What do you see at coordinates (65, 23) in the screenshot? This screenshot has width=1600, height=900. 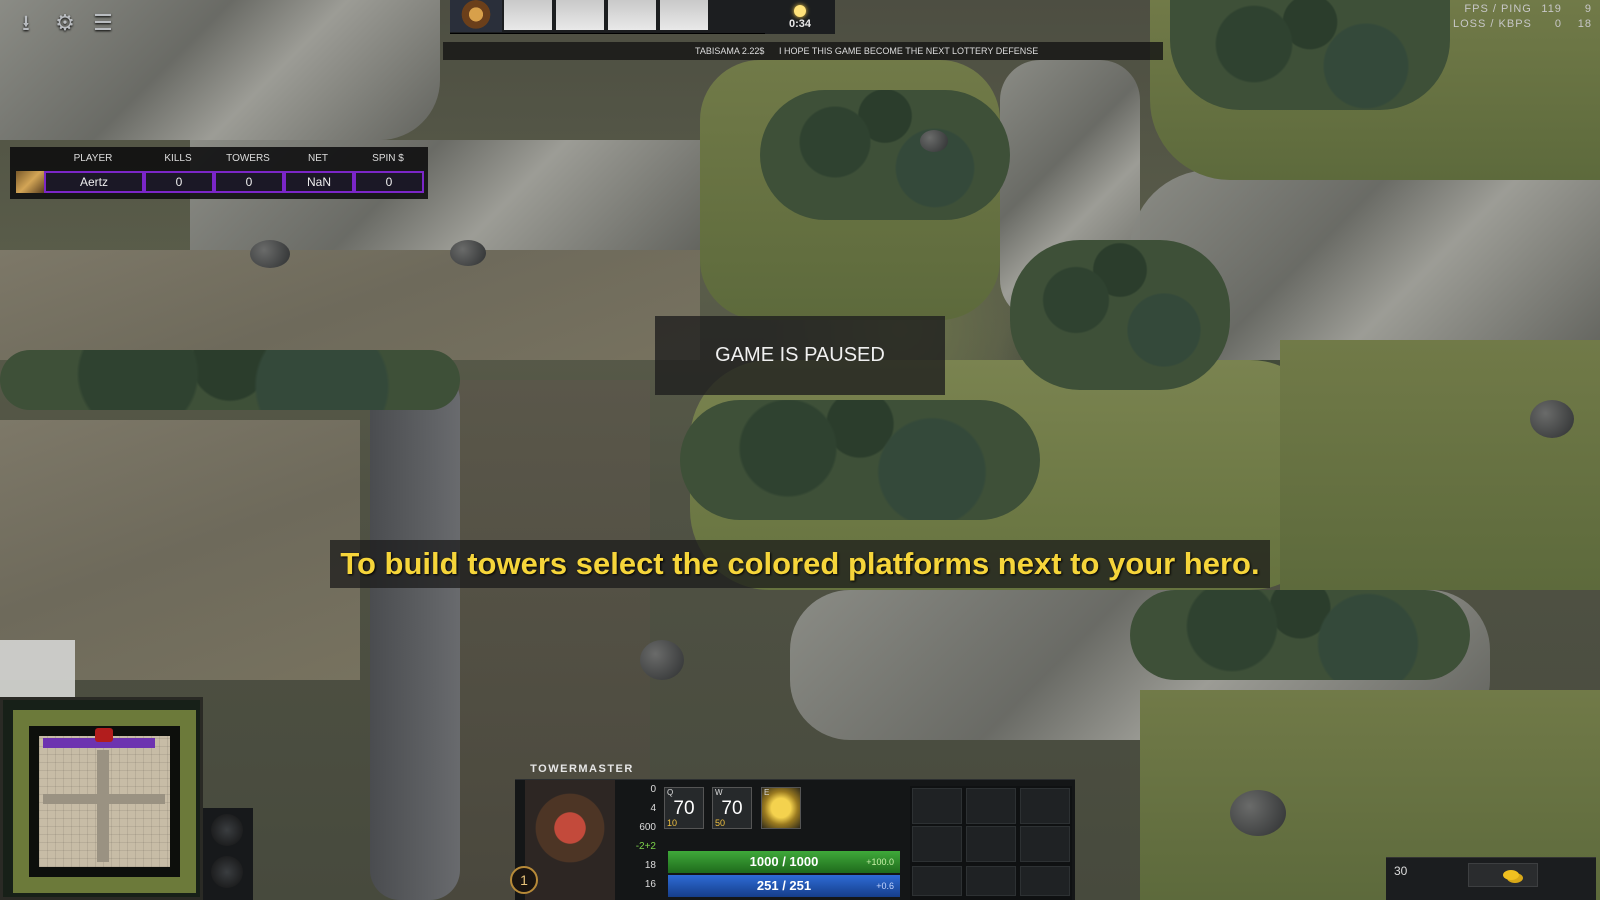 I see `settings-icon: ⚙` at bounding box center [65, 23].